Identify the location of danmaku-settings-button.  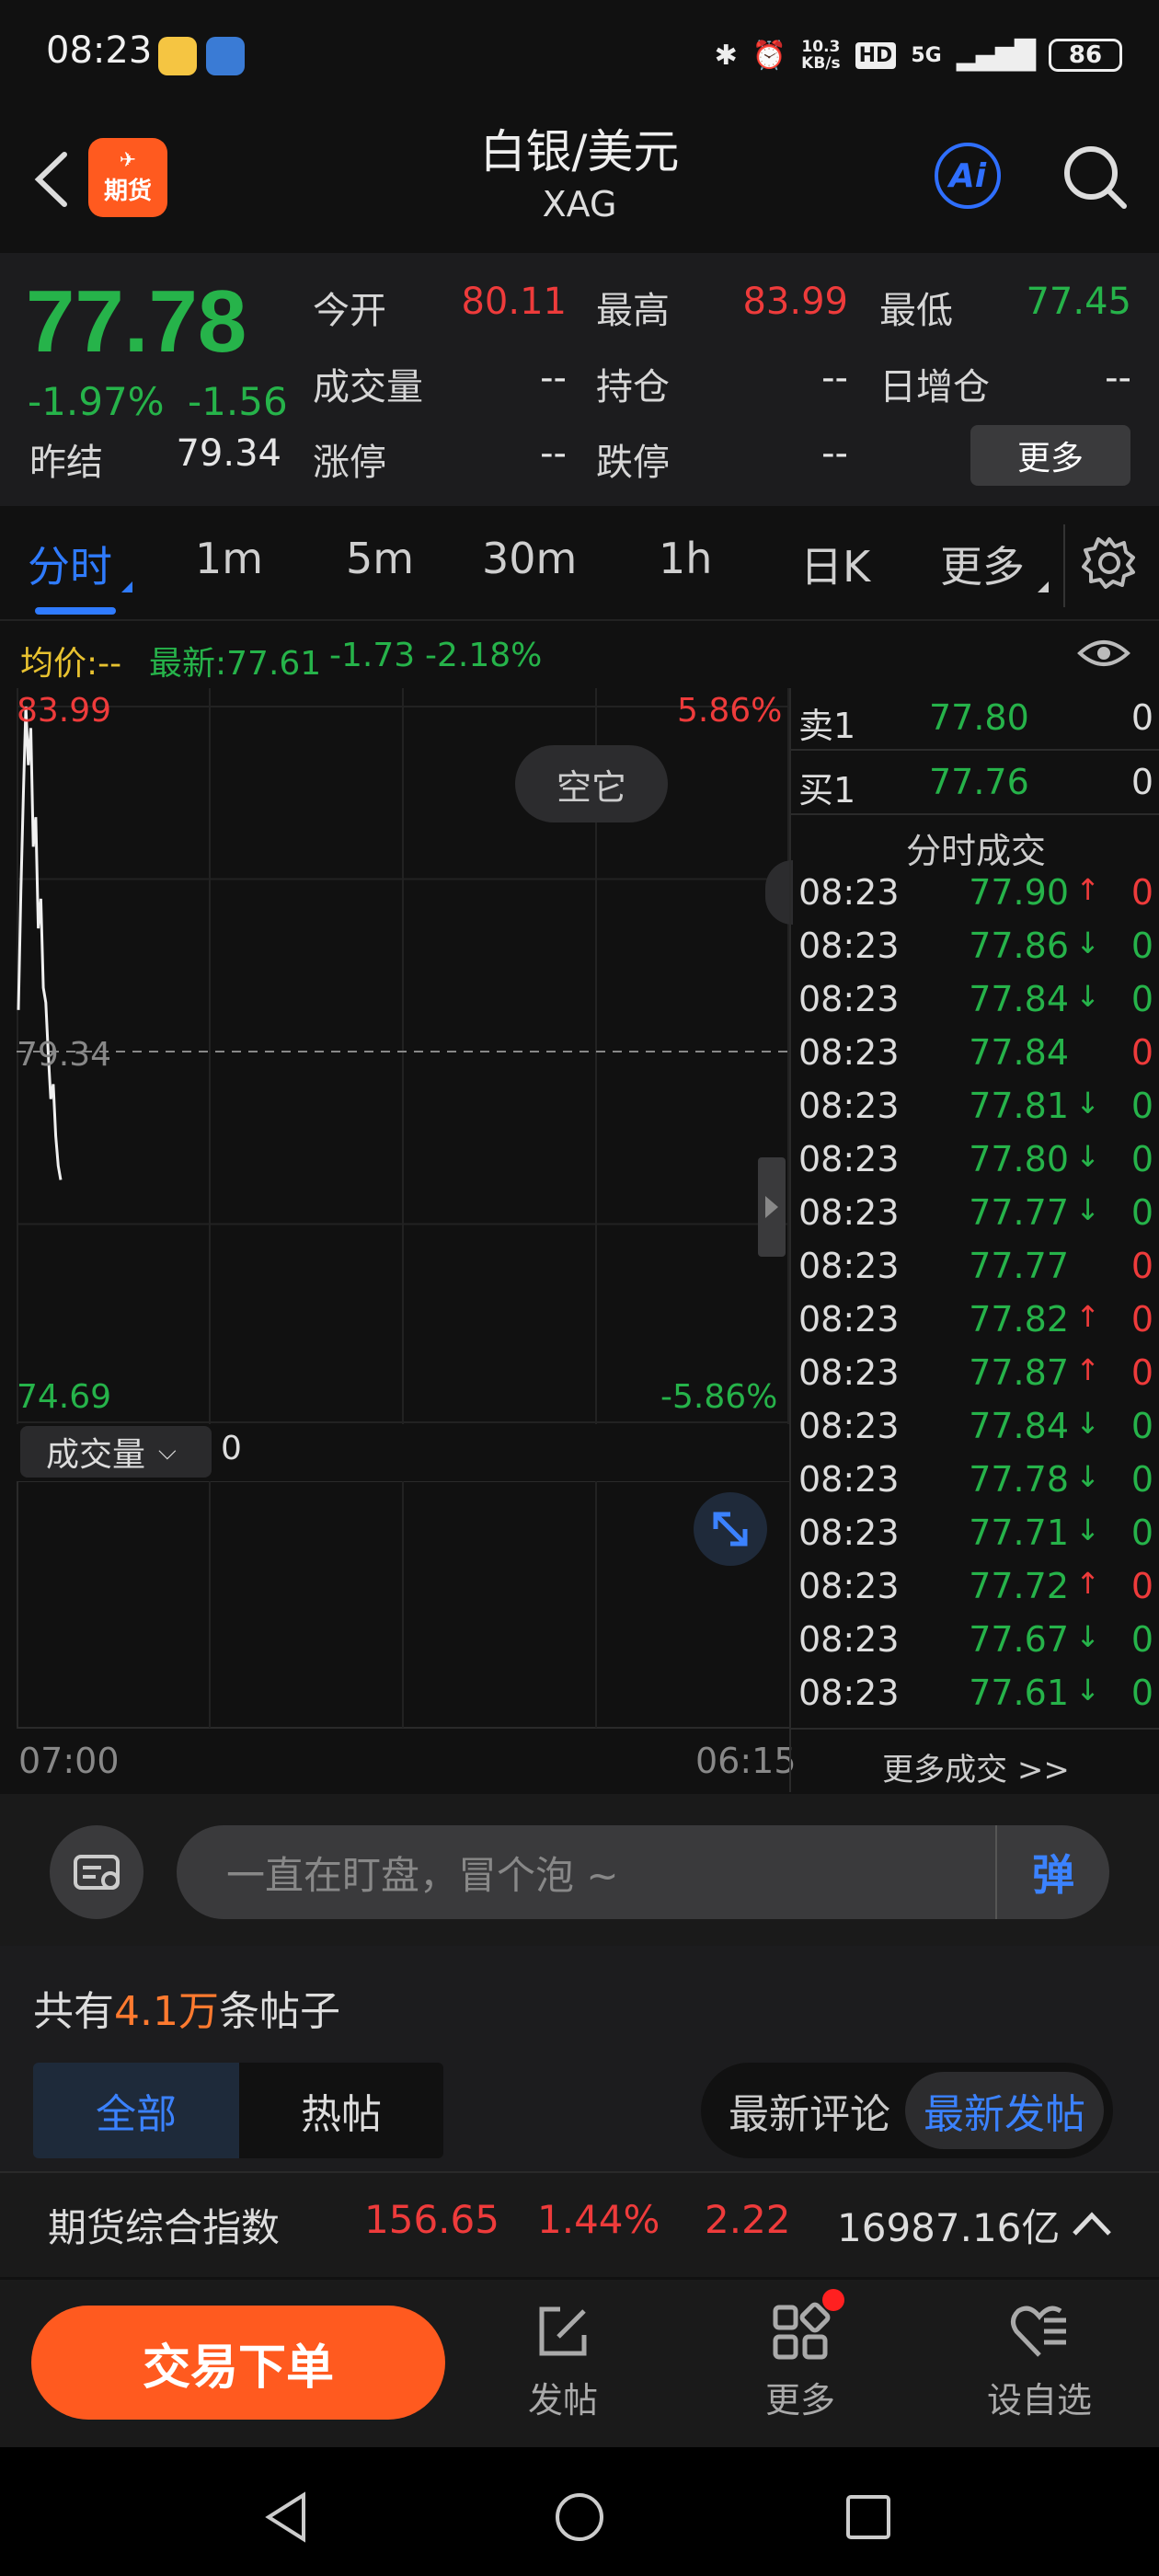
(96, 1872).